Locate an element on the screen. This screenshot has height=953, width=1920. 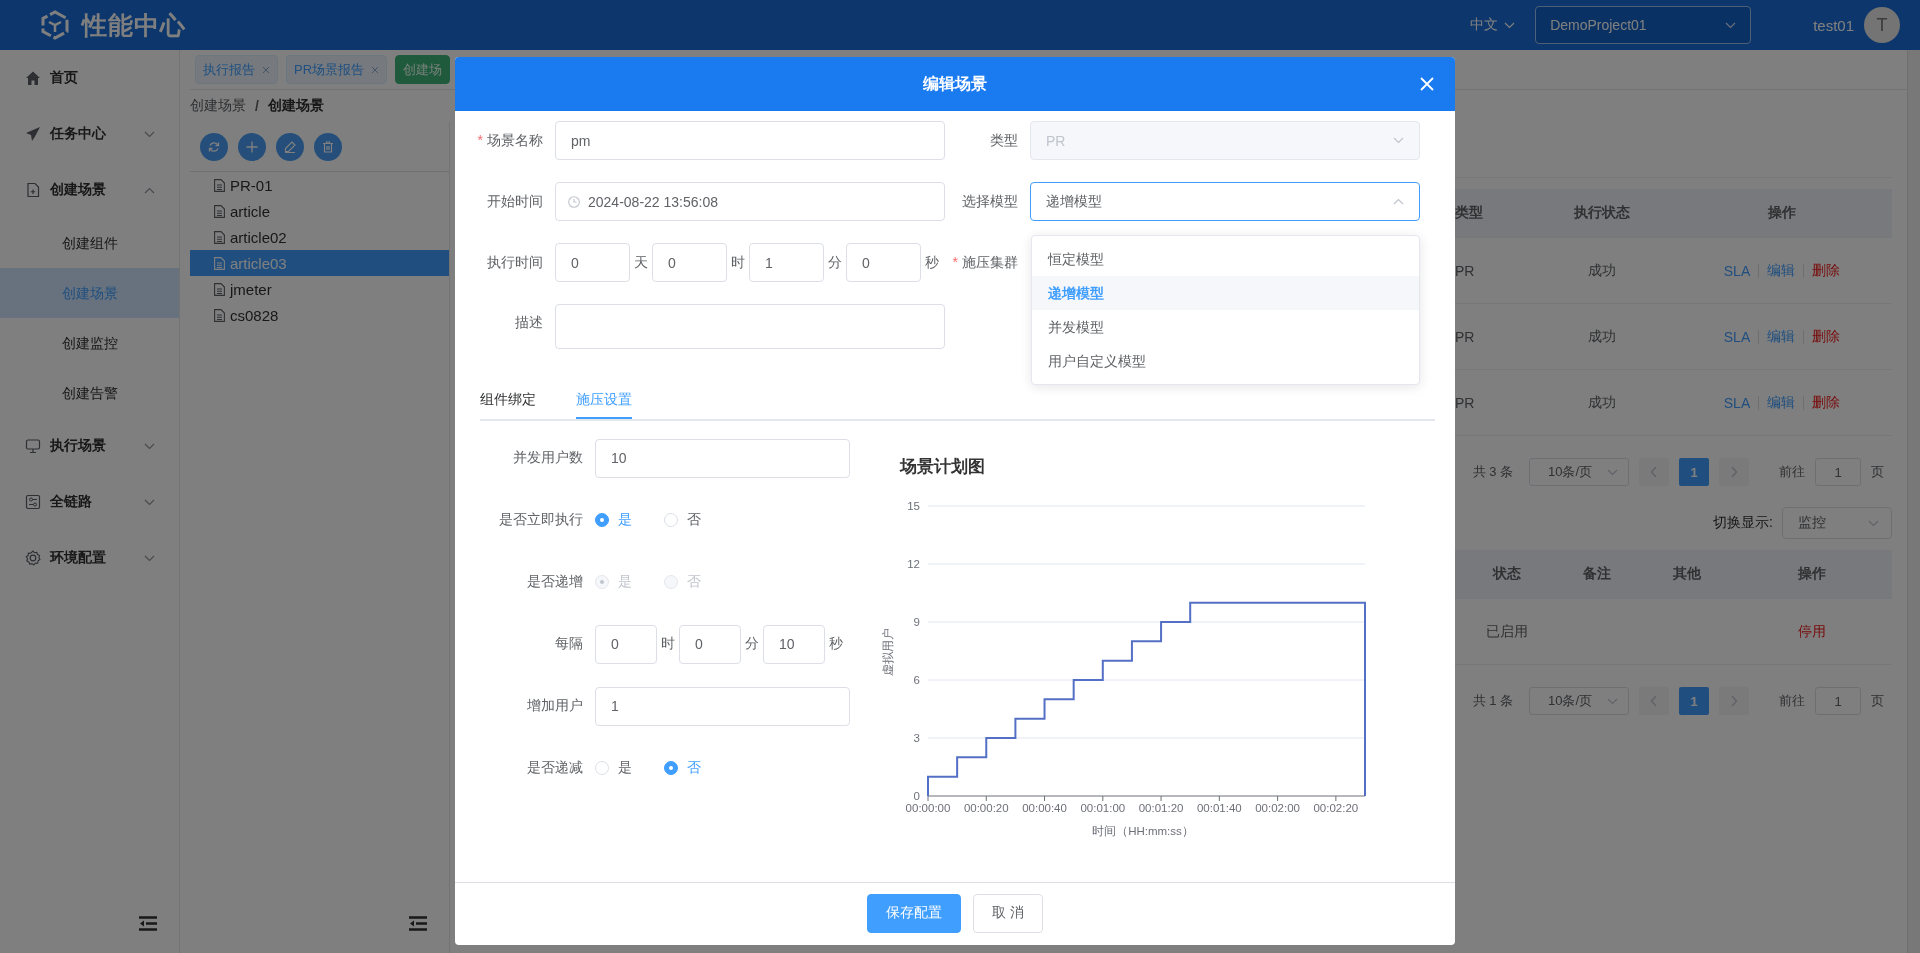
dropdown-option: 并发模型 is located at coordinates (1225, 327).